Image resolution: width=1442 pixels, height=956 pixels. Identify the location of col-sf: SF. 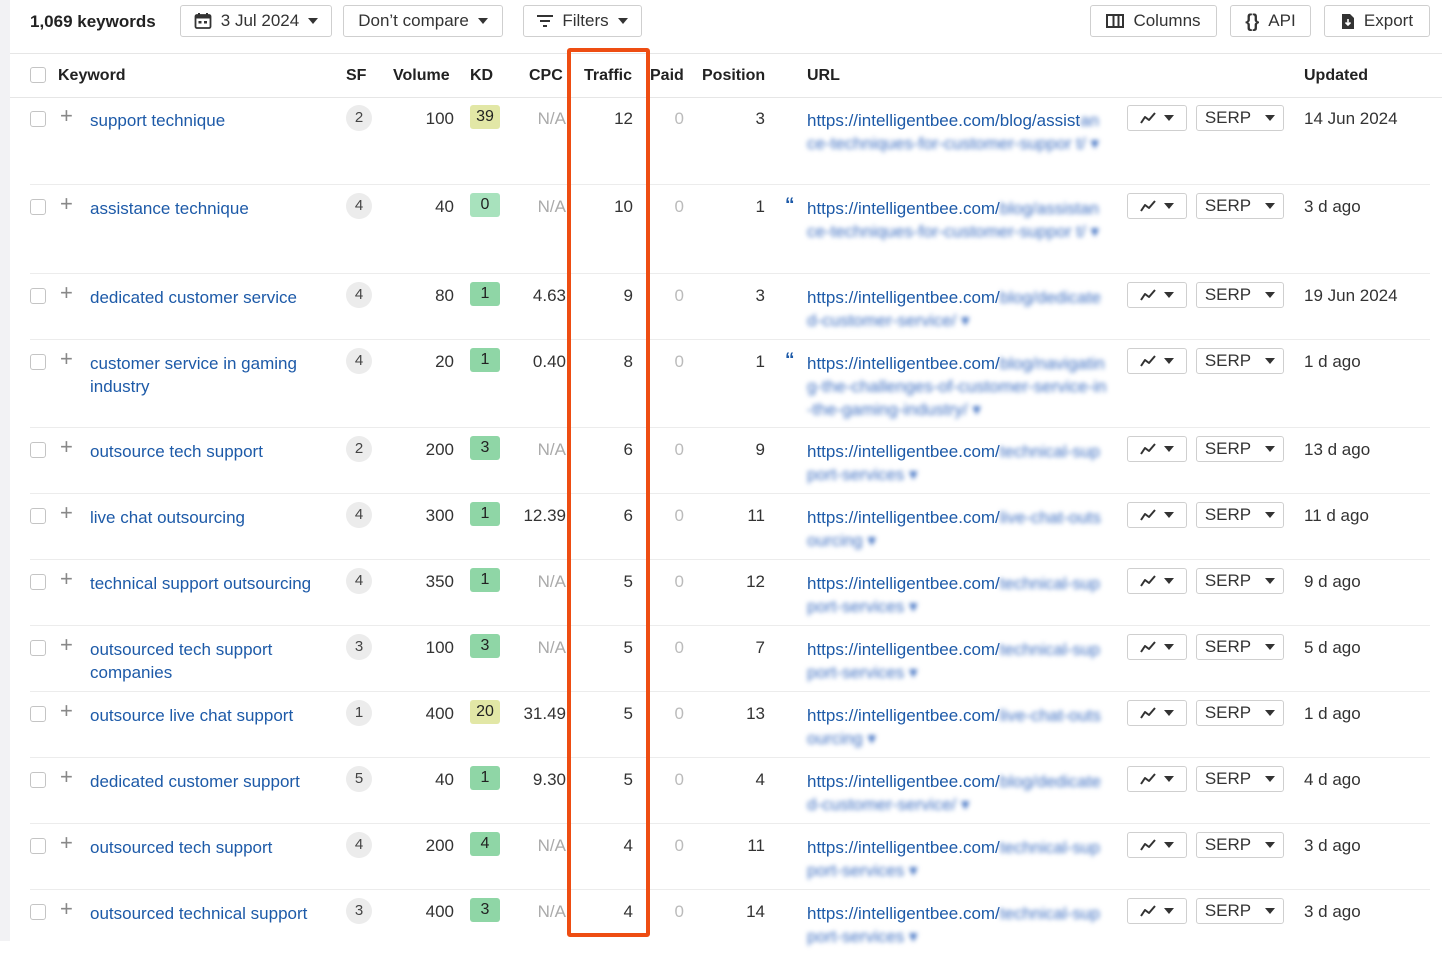
(356, 76).